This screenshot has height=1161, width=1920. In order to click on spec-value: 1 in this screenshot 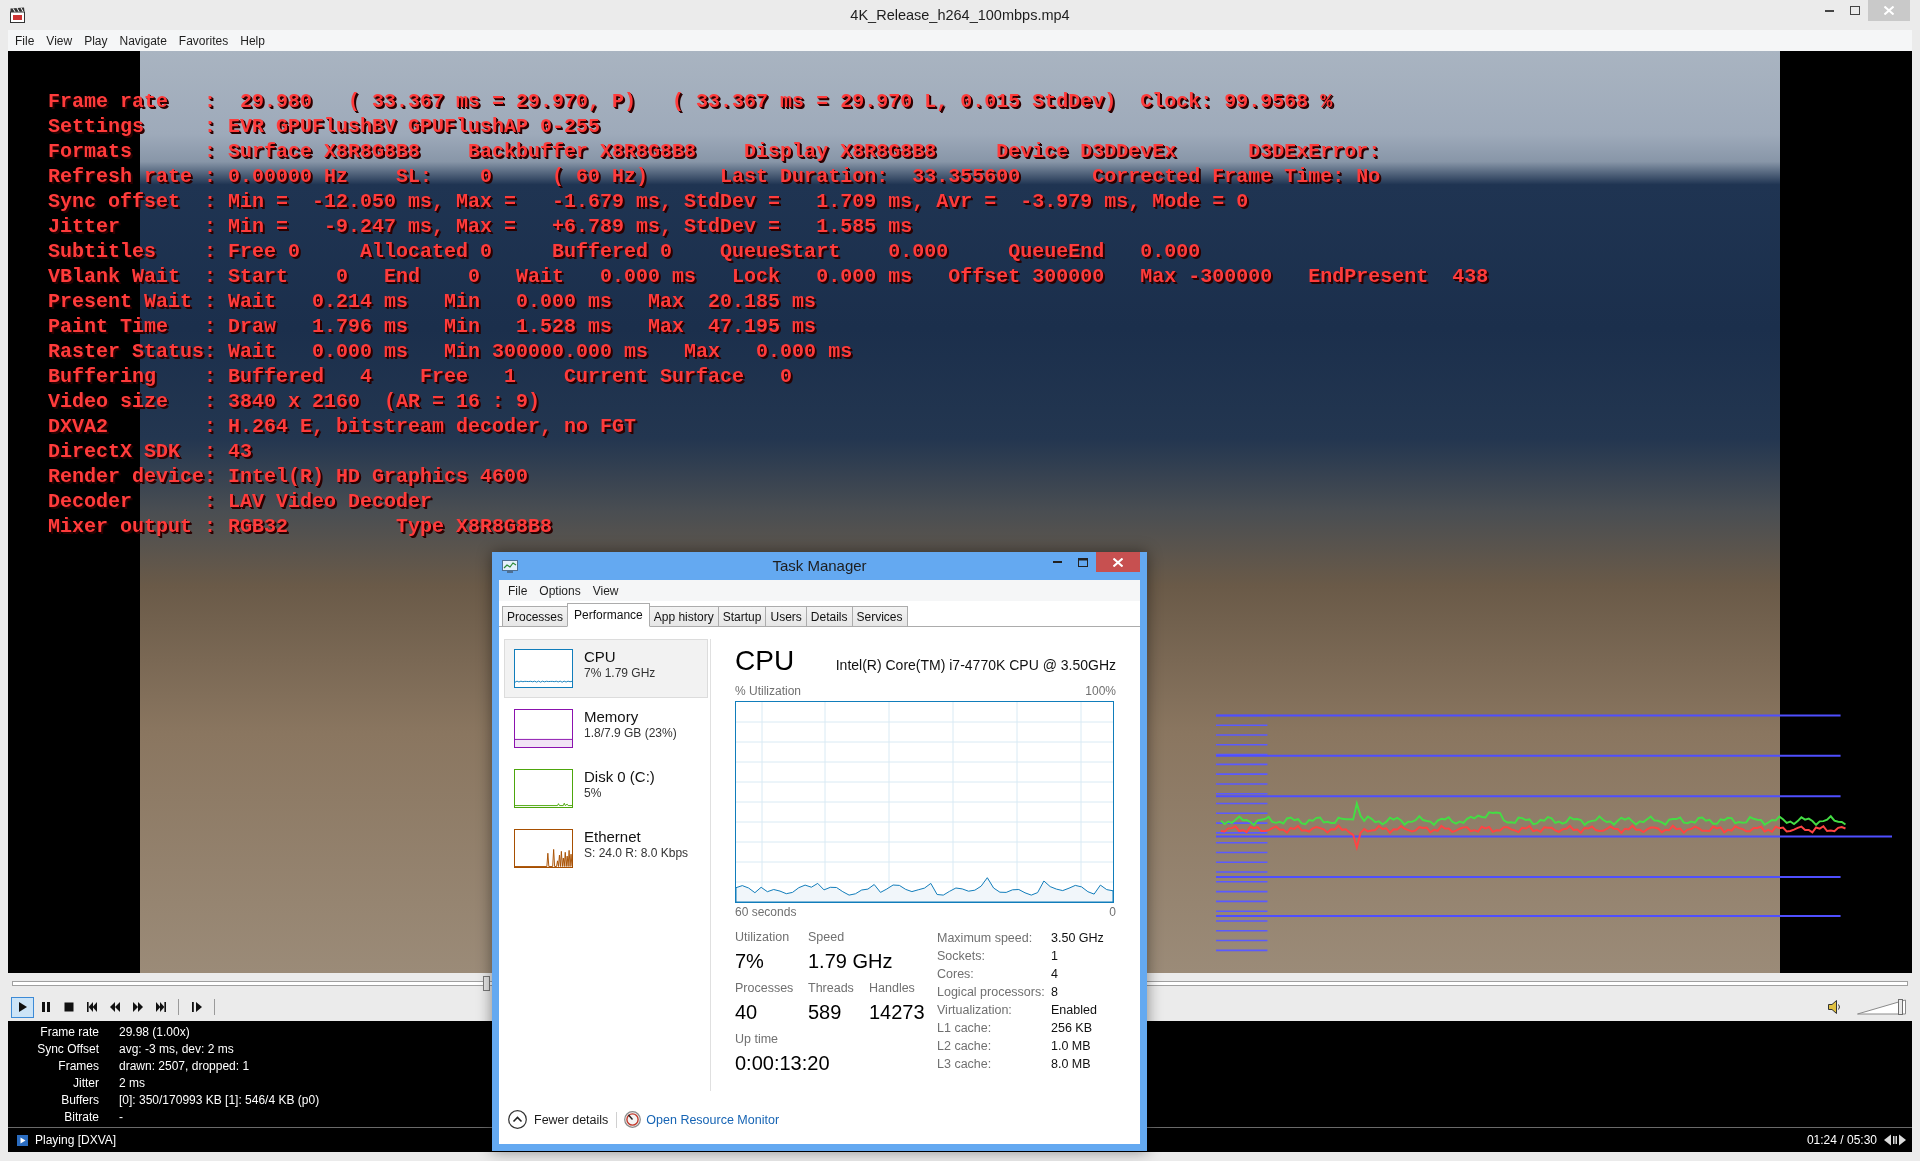, I will do `click(1054, 956)`.